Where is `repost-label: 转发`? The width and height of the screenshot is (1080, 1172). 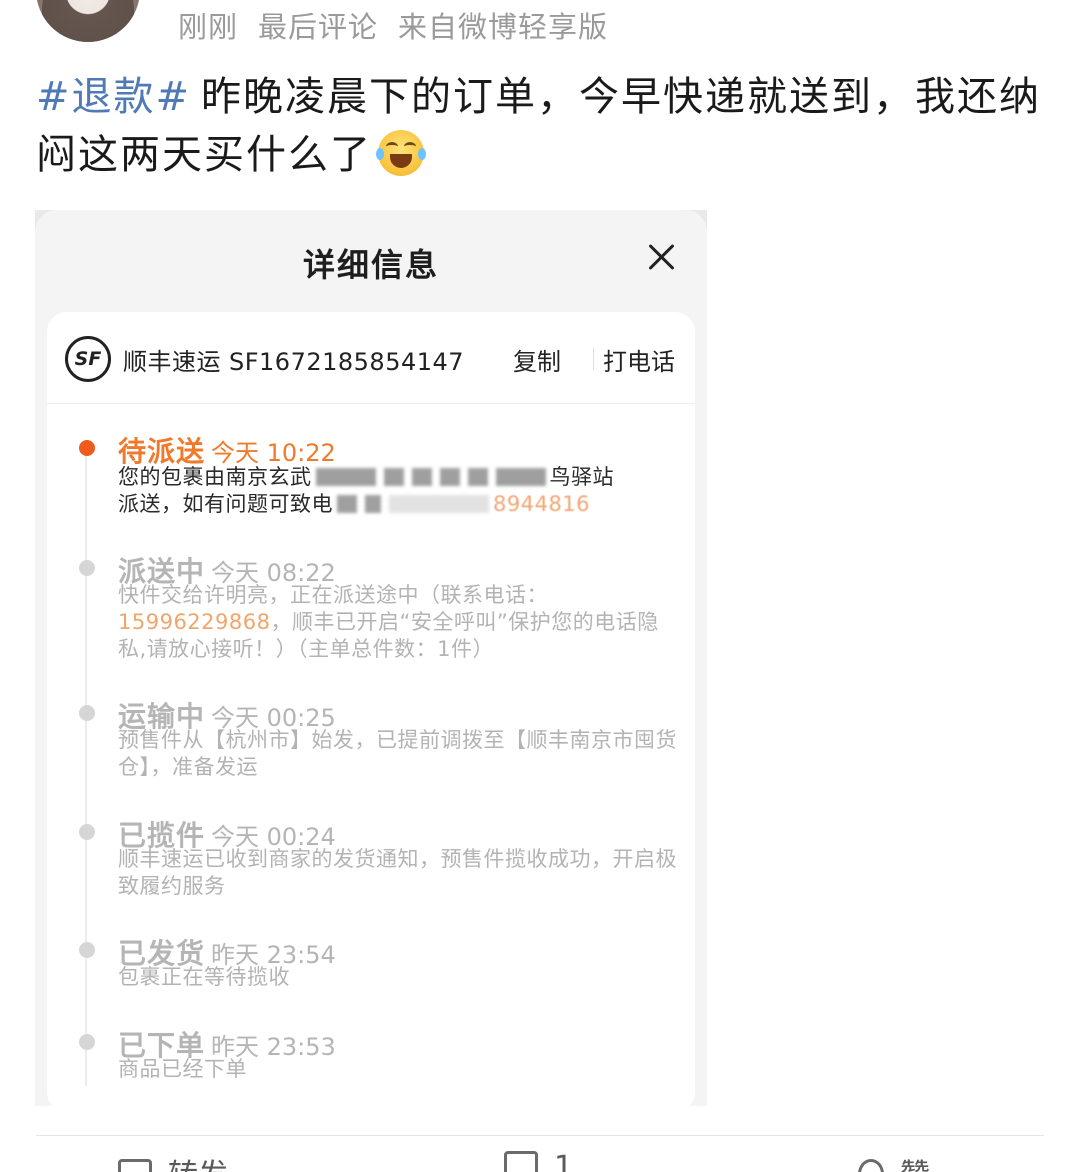 repost-label: 转发 is located at coordinates (198, 1165).